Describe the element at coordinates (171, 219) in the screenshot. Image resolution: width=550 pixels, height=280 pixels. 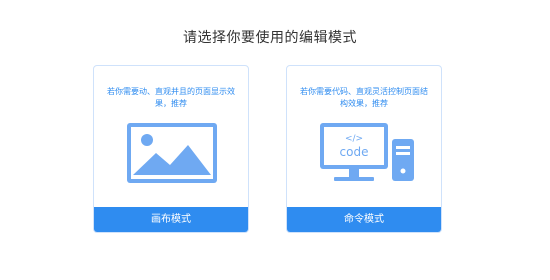
I see `canvas-mode-button: 画布模式` at that location.